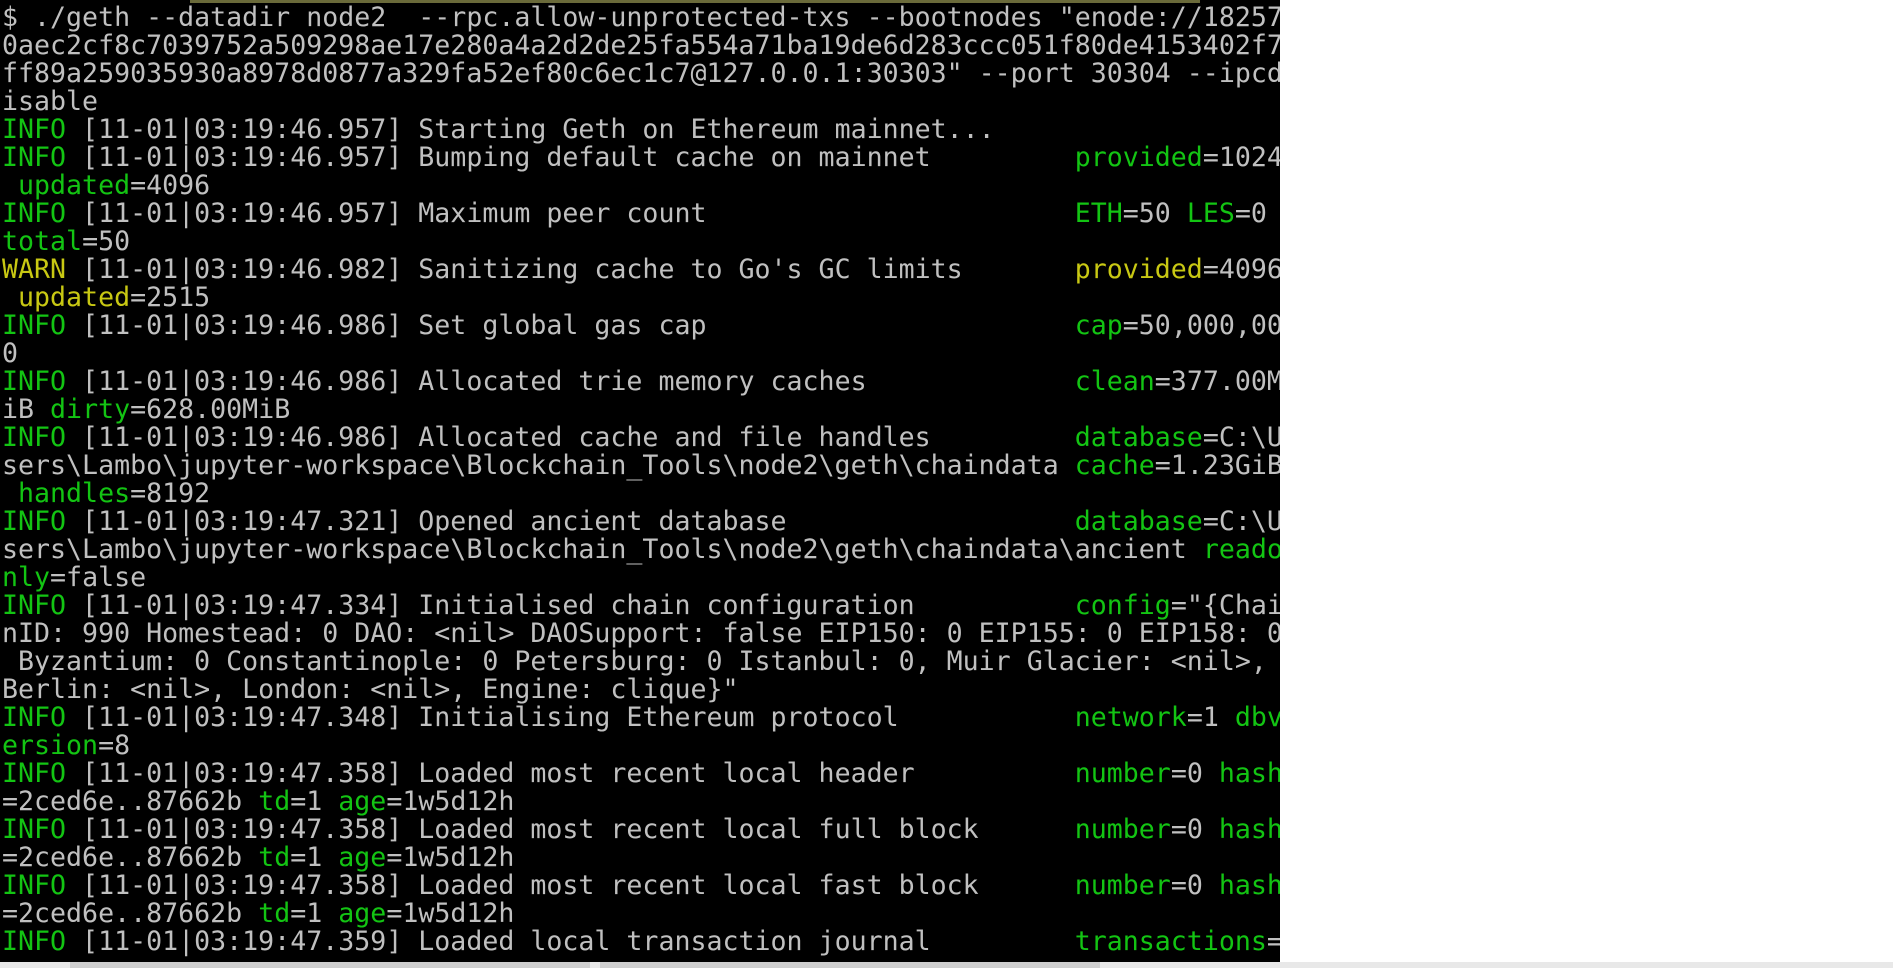  What do you see at coordinates (641, 578) in the screenshot?
I see `terminal-line: nly=false` at bounding box center [641, 578].